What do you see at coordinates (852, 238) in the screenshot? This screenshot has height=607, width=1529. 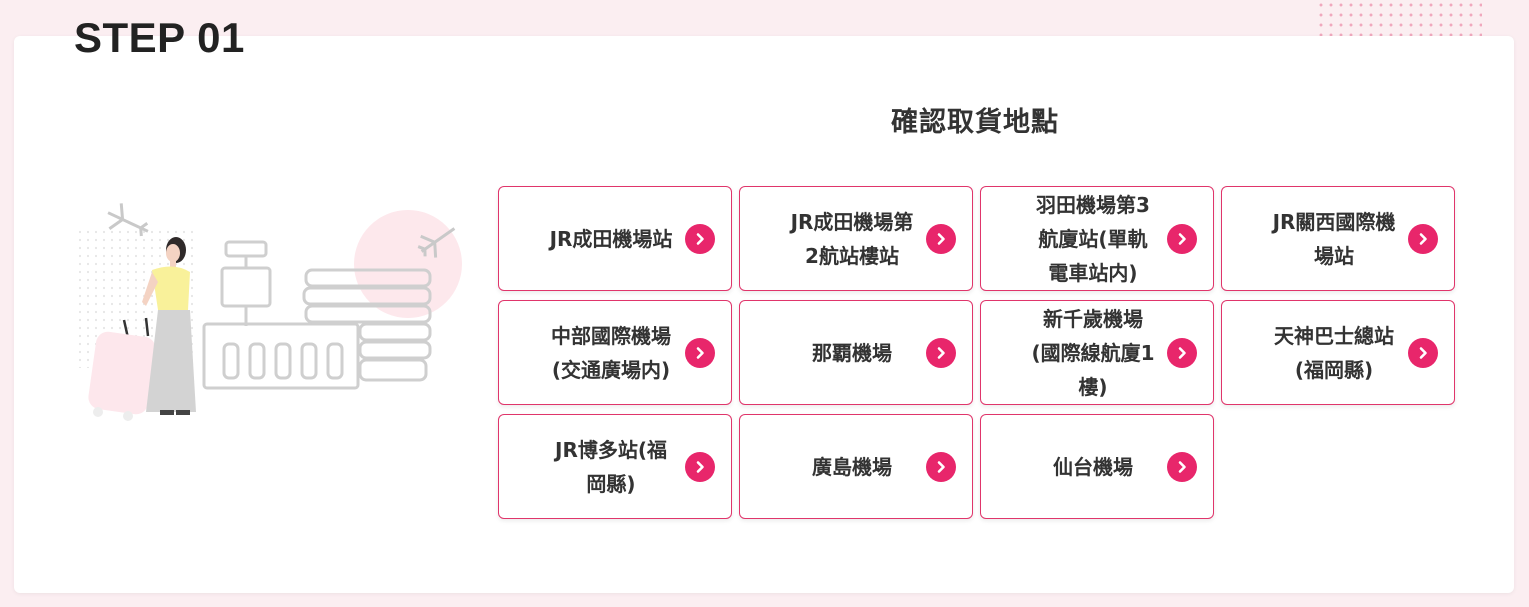 I see `location-label: JR成田機場第2航站樓站` at bounding box center [852, 238].